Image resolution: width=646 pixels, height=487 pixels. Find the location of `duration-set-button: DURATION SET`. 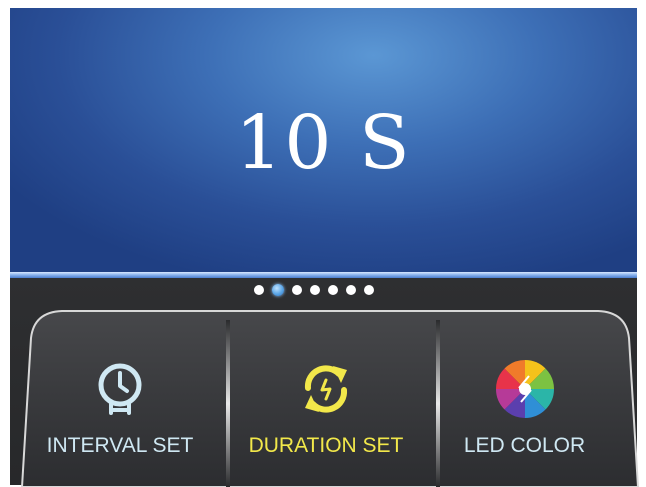

duration-set-button: DURATION SET is located at coordinates (326, 391).